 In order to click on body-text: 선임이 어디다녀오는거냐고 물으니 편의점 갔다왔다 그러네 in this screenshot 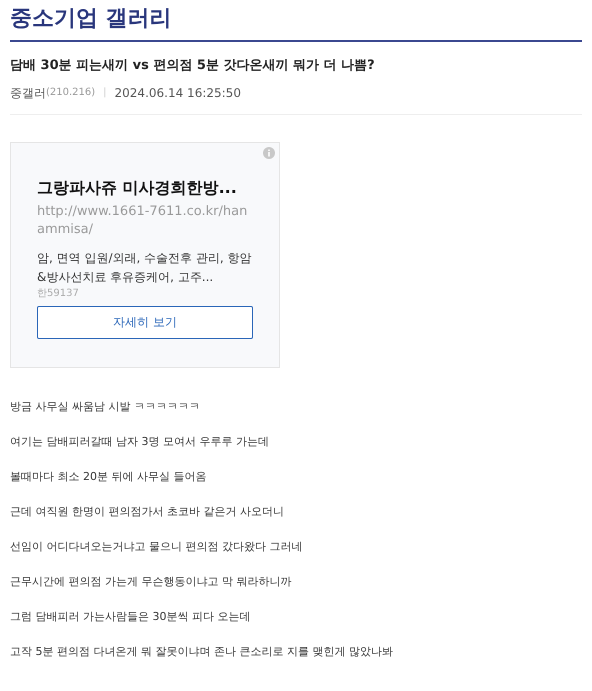, I will do `click(157, 546)`.